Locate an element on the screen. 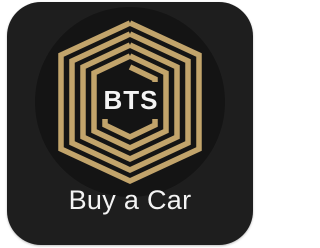 This screenshot has height=248, width=320. app-caption: Buy a Car is located at coordinates (130, 200).